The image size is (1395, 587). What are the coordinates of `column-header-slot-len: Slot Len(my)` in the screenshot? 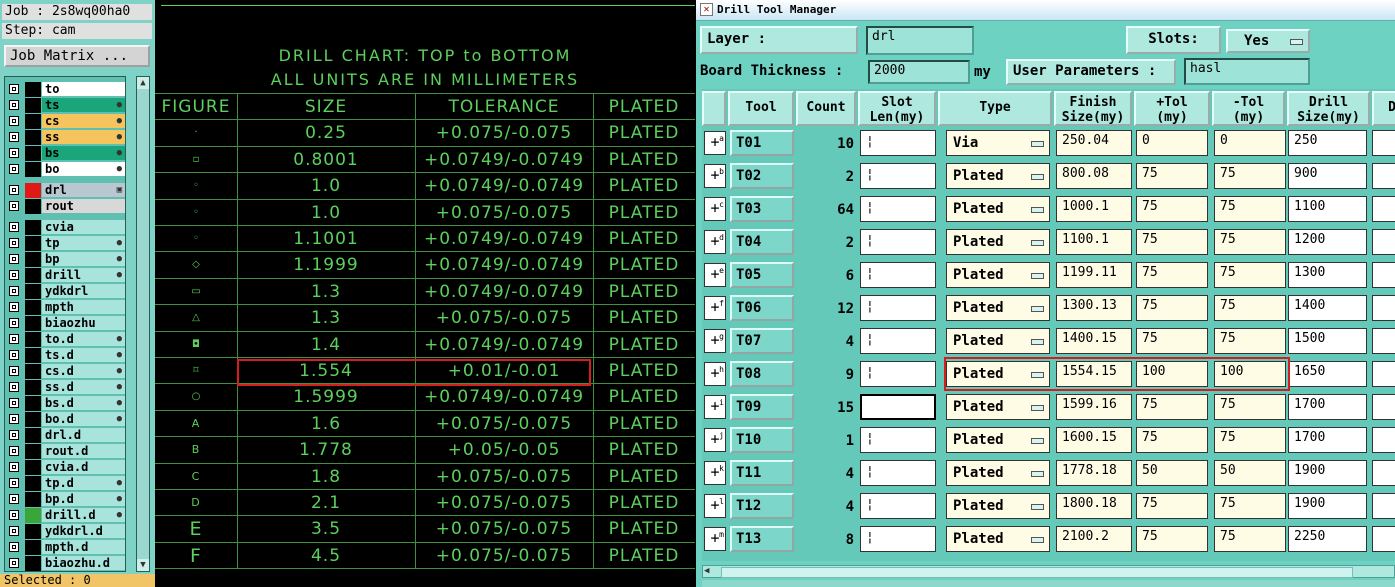 It's located at (897, 108).